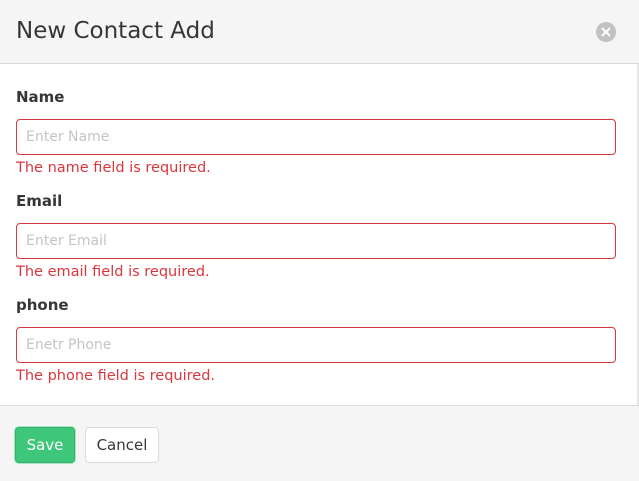  What do you see at coordinates (40, 97) in the screenshot?
I see `name-label: Name` at bounding box center [40, 97].